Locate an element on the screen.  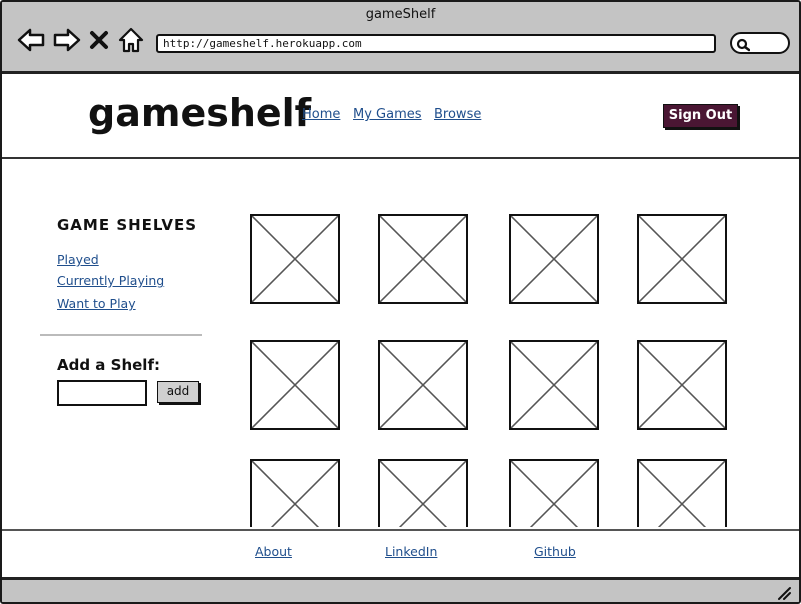
sign-out-button: Sign Out is located at coordinates (700, 116).